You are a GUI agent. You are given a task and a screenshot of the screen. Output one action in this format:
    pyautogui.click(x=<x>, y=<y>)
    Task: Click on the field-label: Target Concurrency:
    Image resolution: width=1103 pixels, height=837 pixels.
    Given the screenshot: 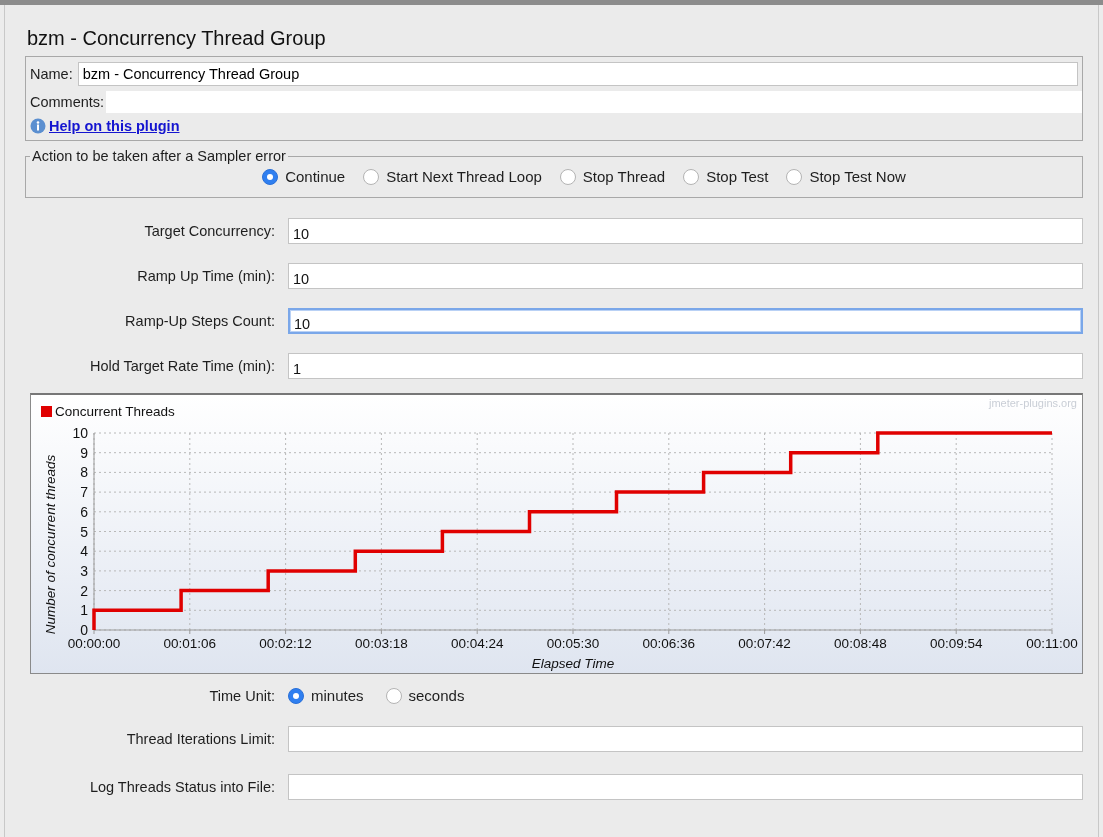 What is the action you would take?
    pyautogui.click(x=209, y=231)
    